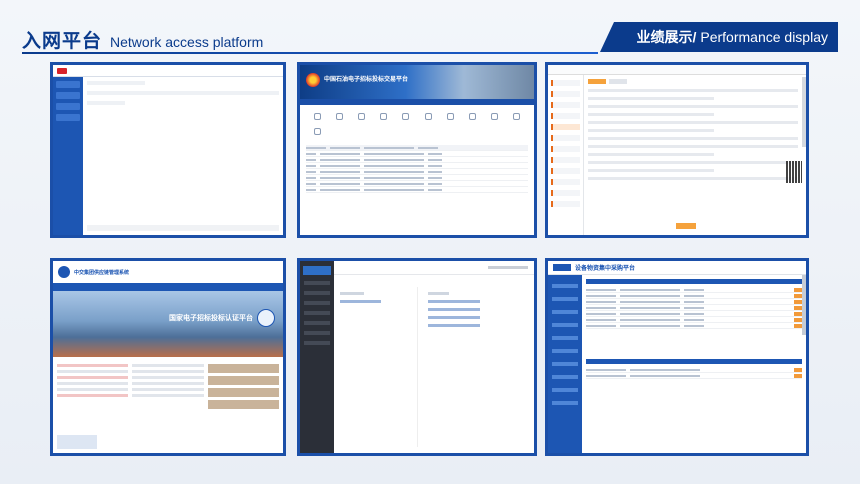 This screenshot has height=484, width=860. Describe the element at coordinates (677, 268) in the screenshot. I see `site-header: 设备物资集中采购平台` at that location.